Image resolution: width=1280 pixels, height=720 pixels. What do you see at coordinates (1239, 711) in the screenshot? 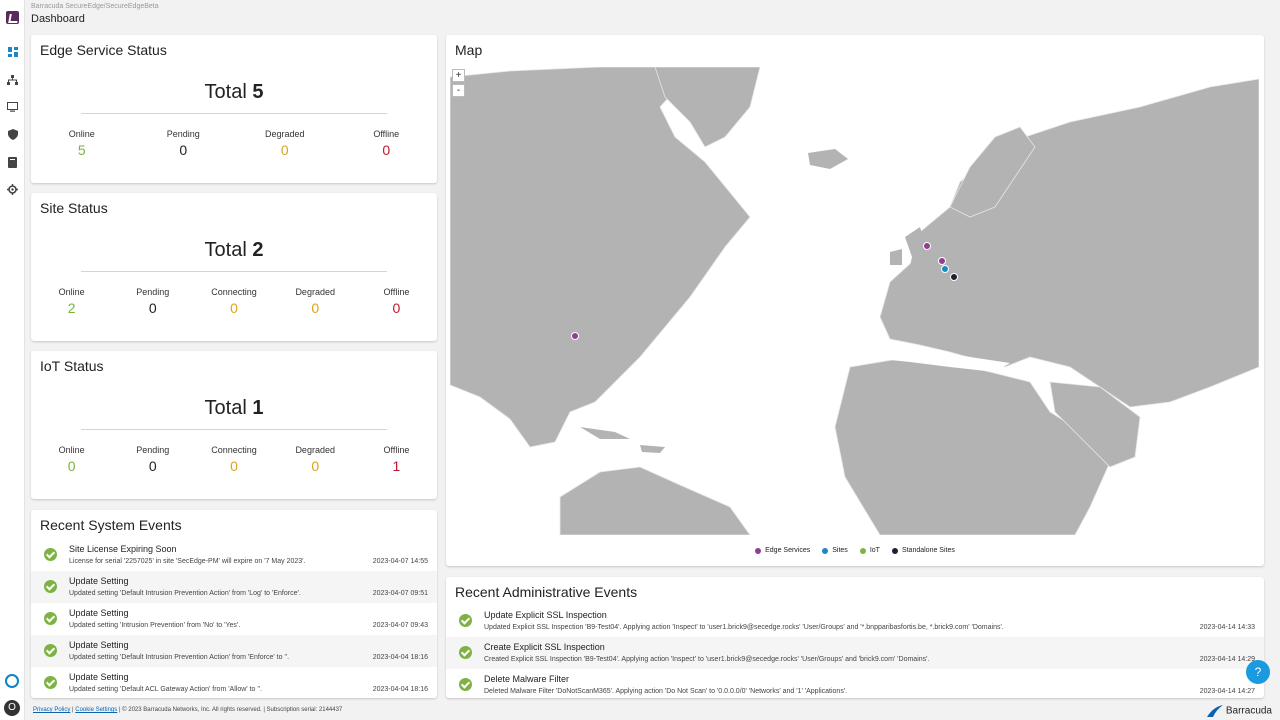
I see `barracuda-brand: Barracuda` at bounding box center [1239, 711].